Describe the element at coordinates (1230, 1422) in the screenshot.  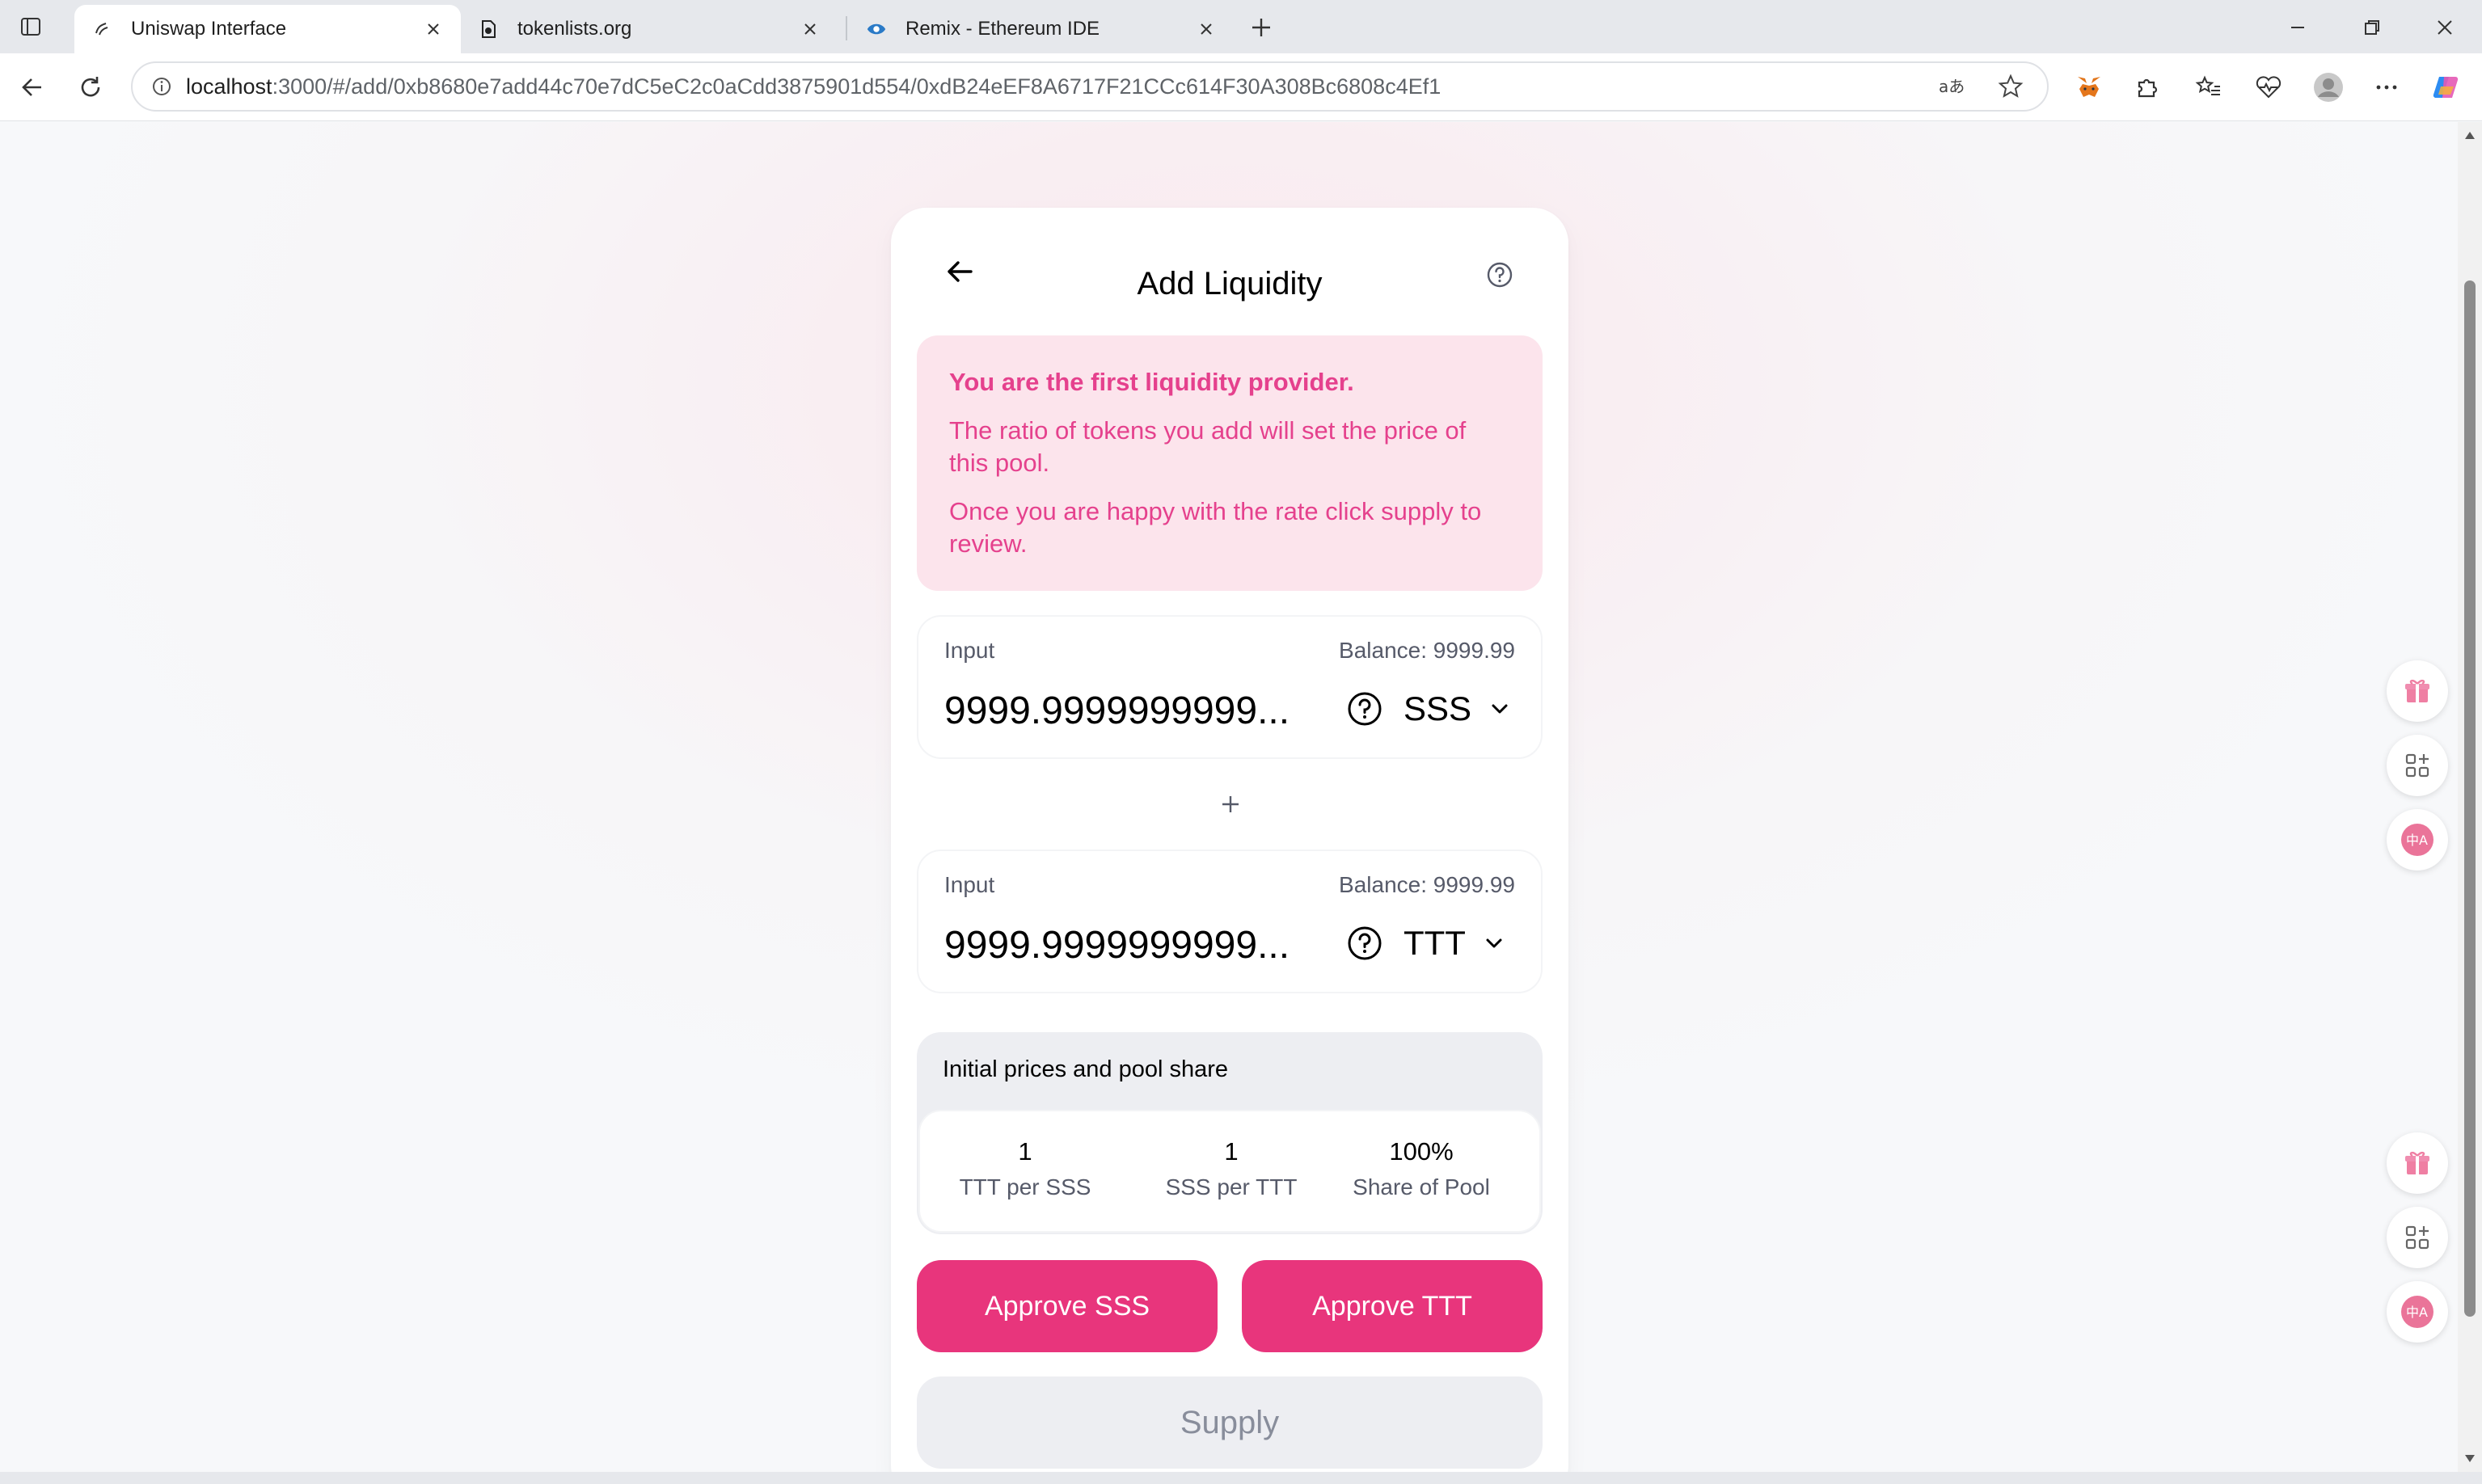
I see `supply-button: Supply` at that location.